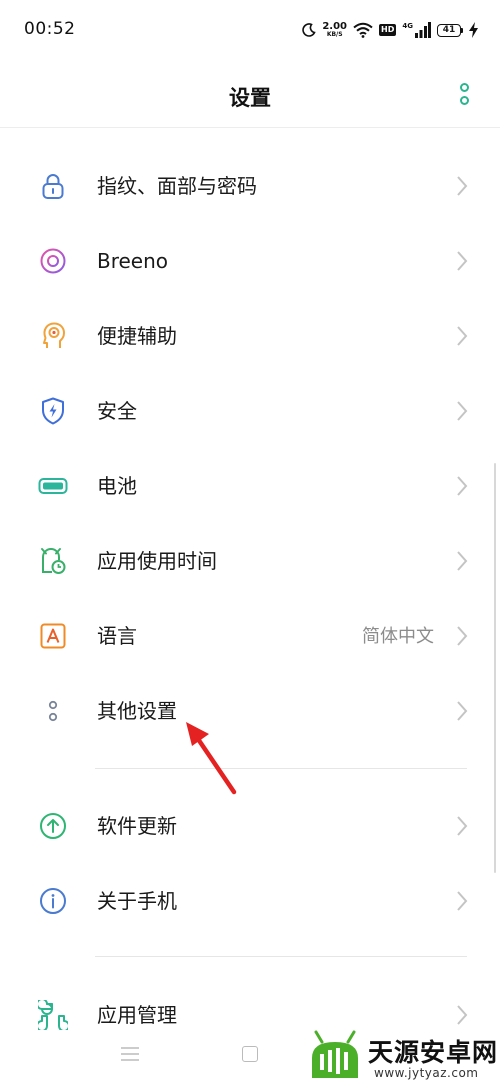 This screenshot has width=500, height=1084. What do you see at coordinates (250, 711) in the screenshot?
I see `settings-item-other-settings: 其他设置` at bounding box center [250, 711].